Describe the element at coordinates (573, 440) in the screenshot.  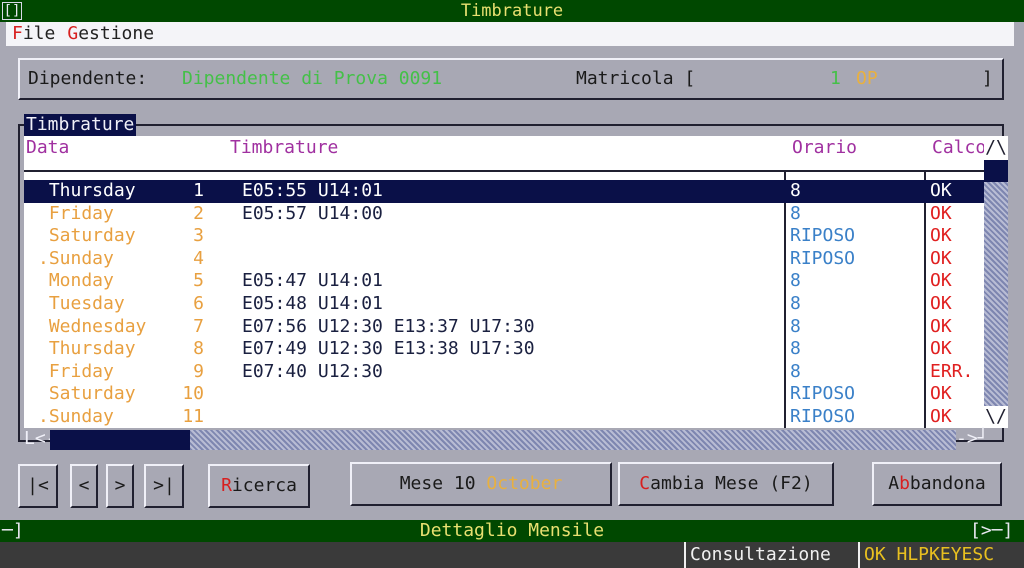
I see `horizontal-scroll-track` at that location.